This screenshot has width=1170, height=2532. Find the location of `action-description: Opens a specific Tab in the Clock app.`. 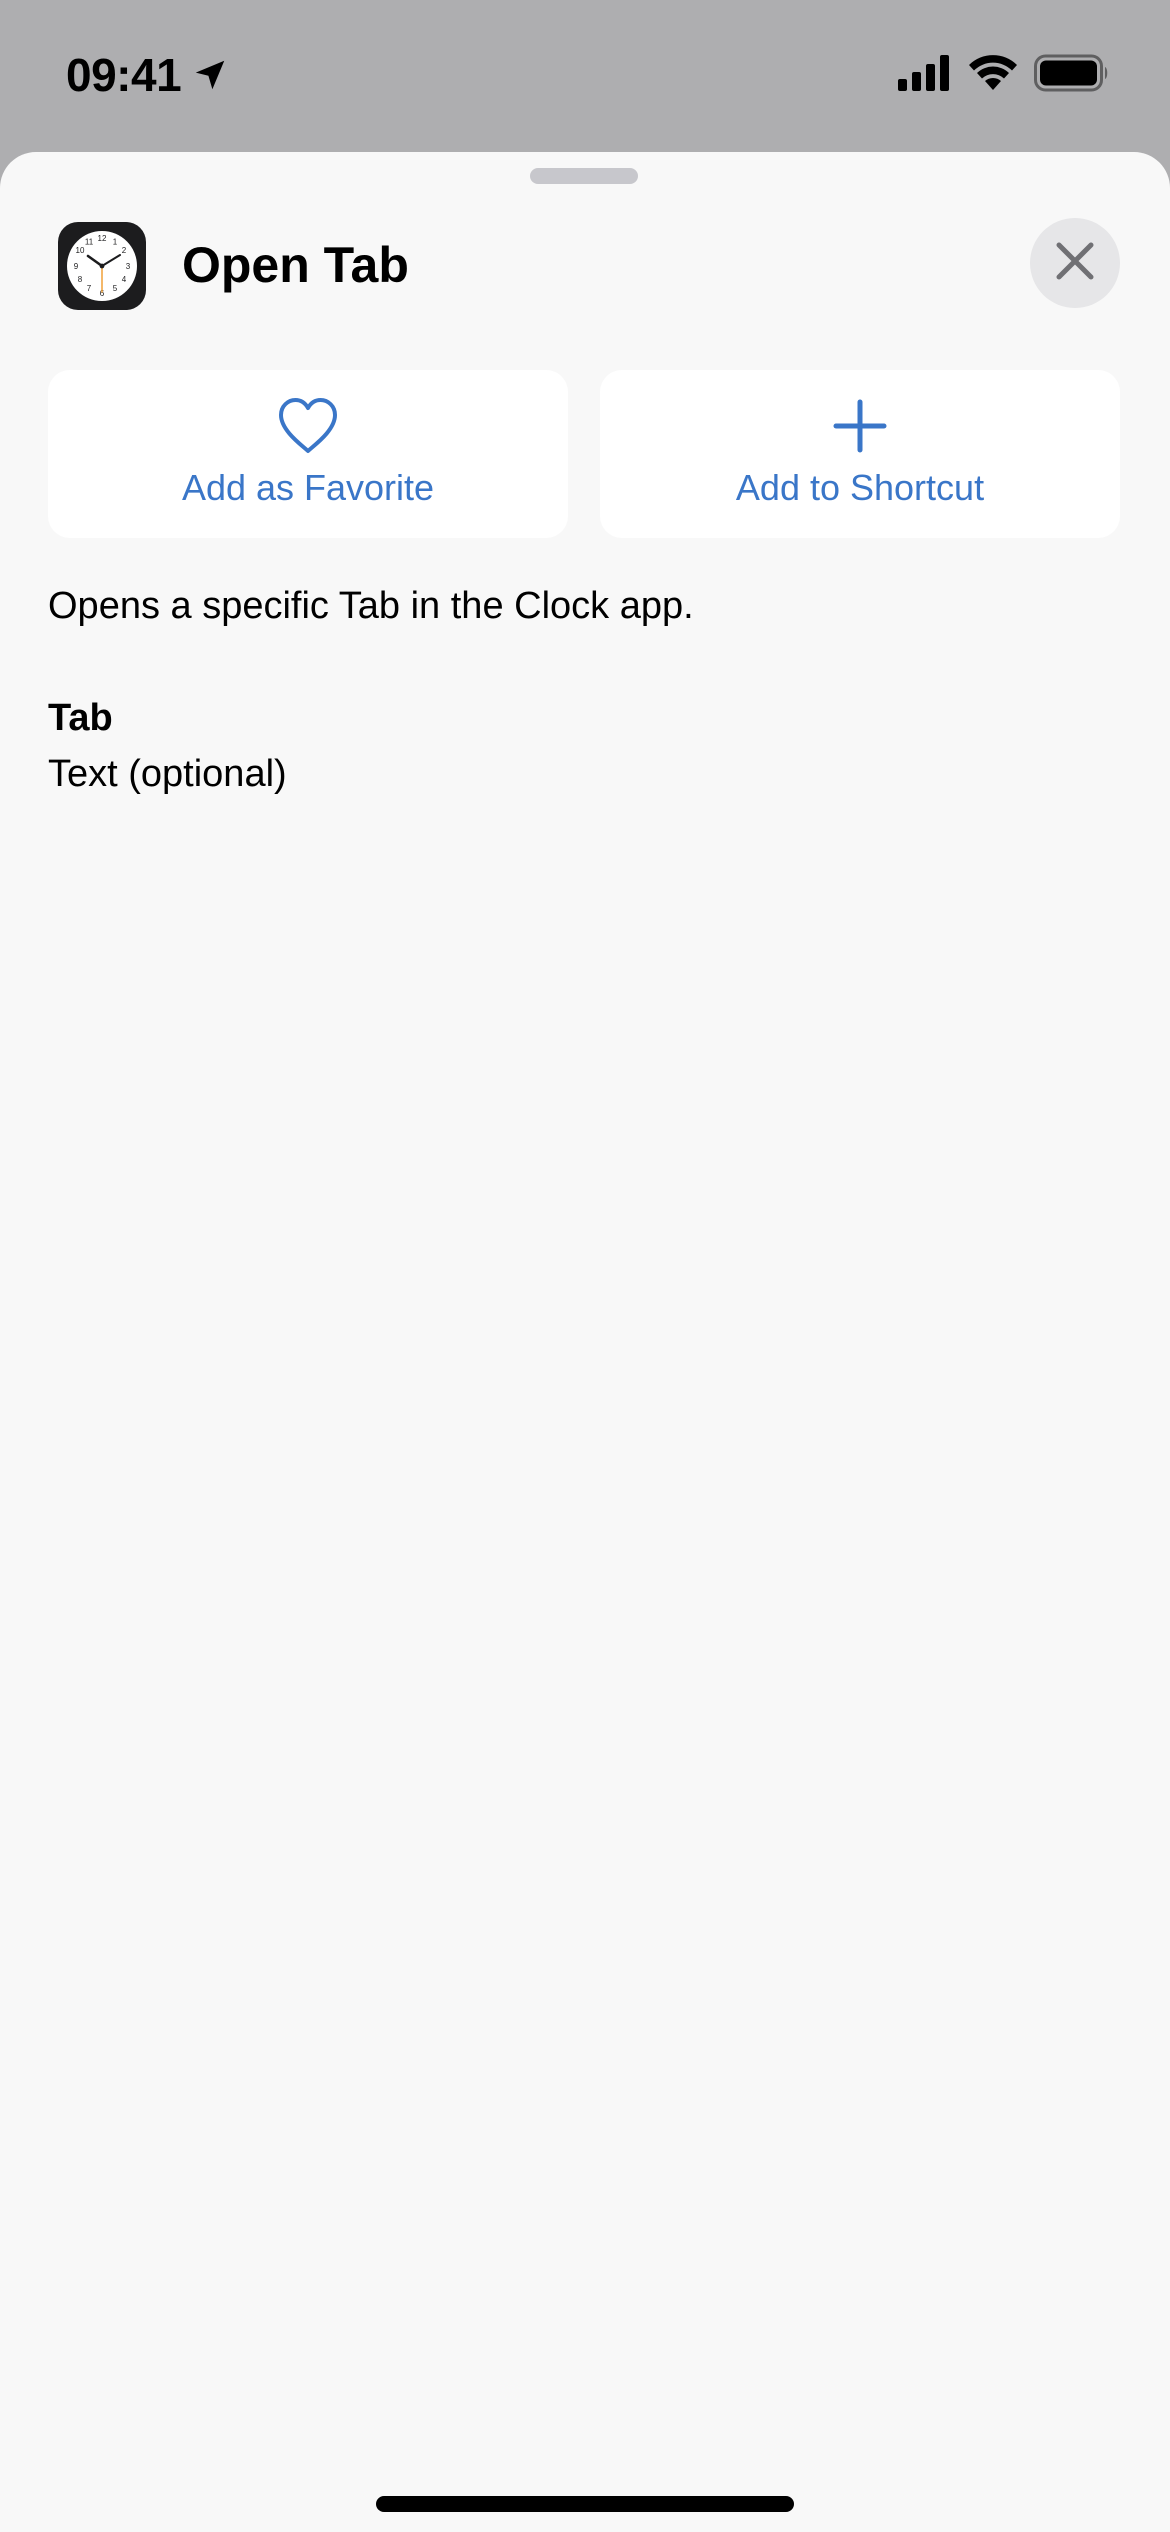

action-description: Opens a specific Tab in the Clock app. is located at coordinates (371, 606).